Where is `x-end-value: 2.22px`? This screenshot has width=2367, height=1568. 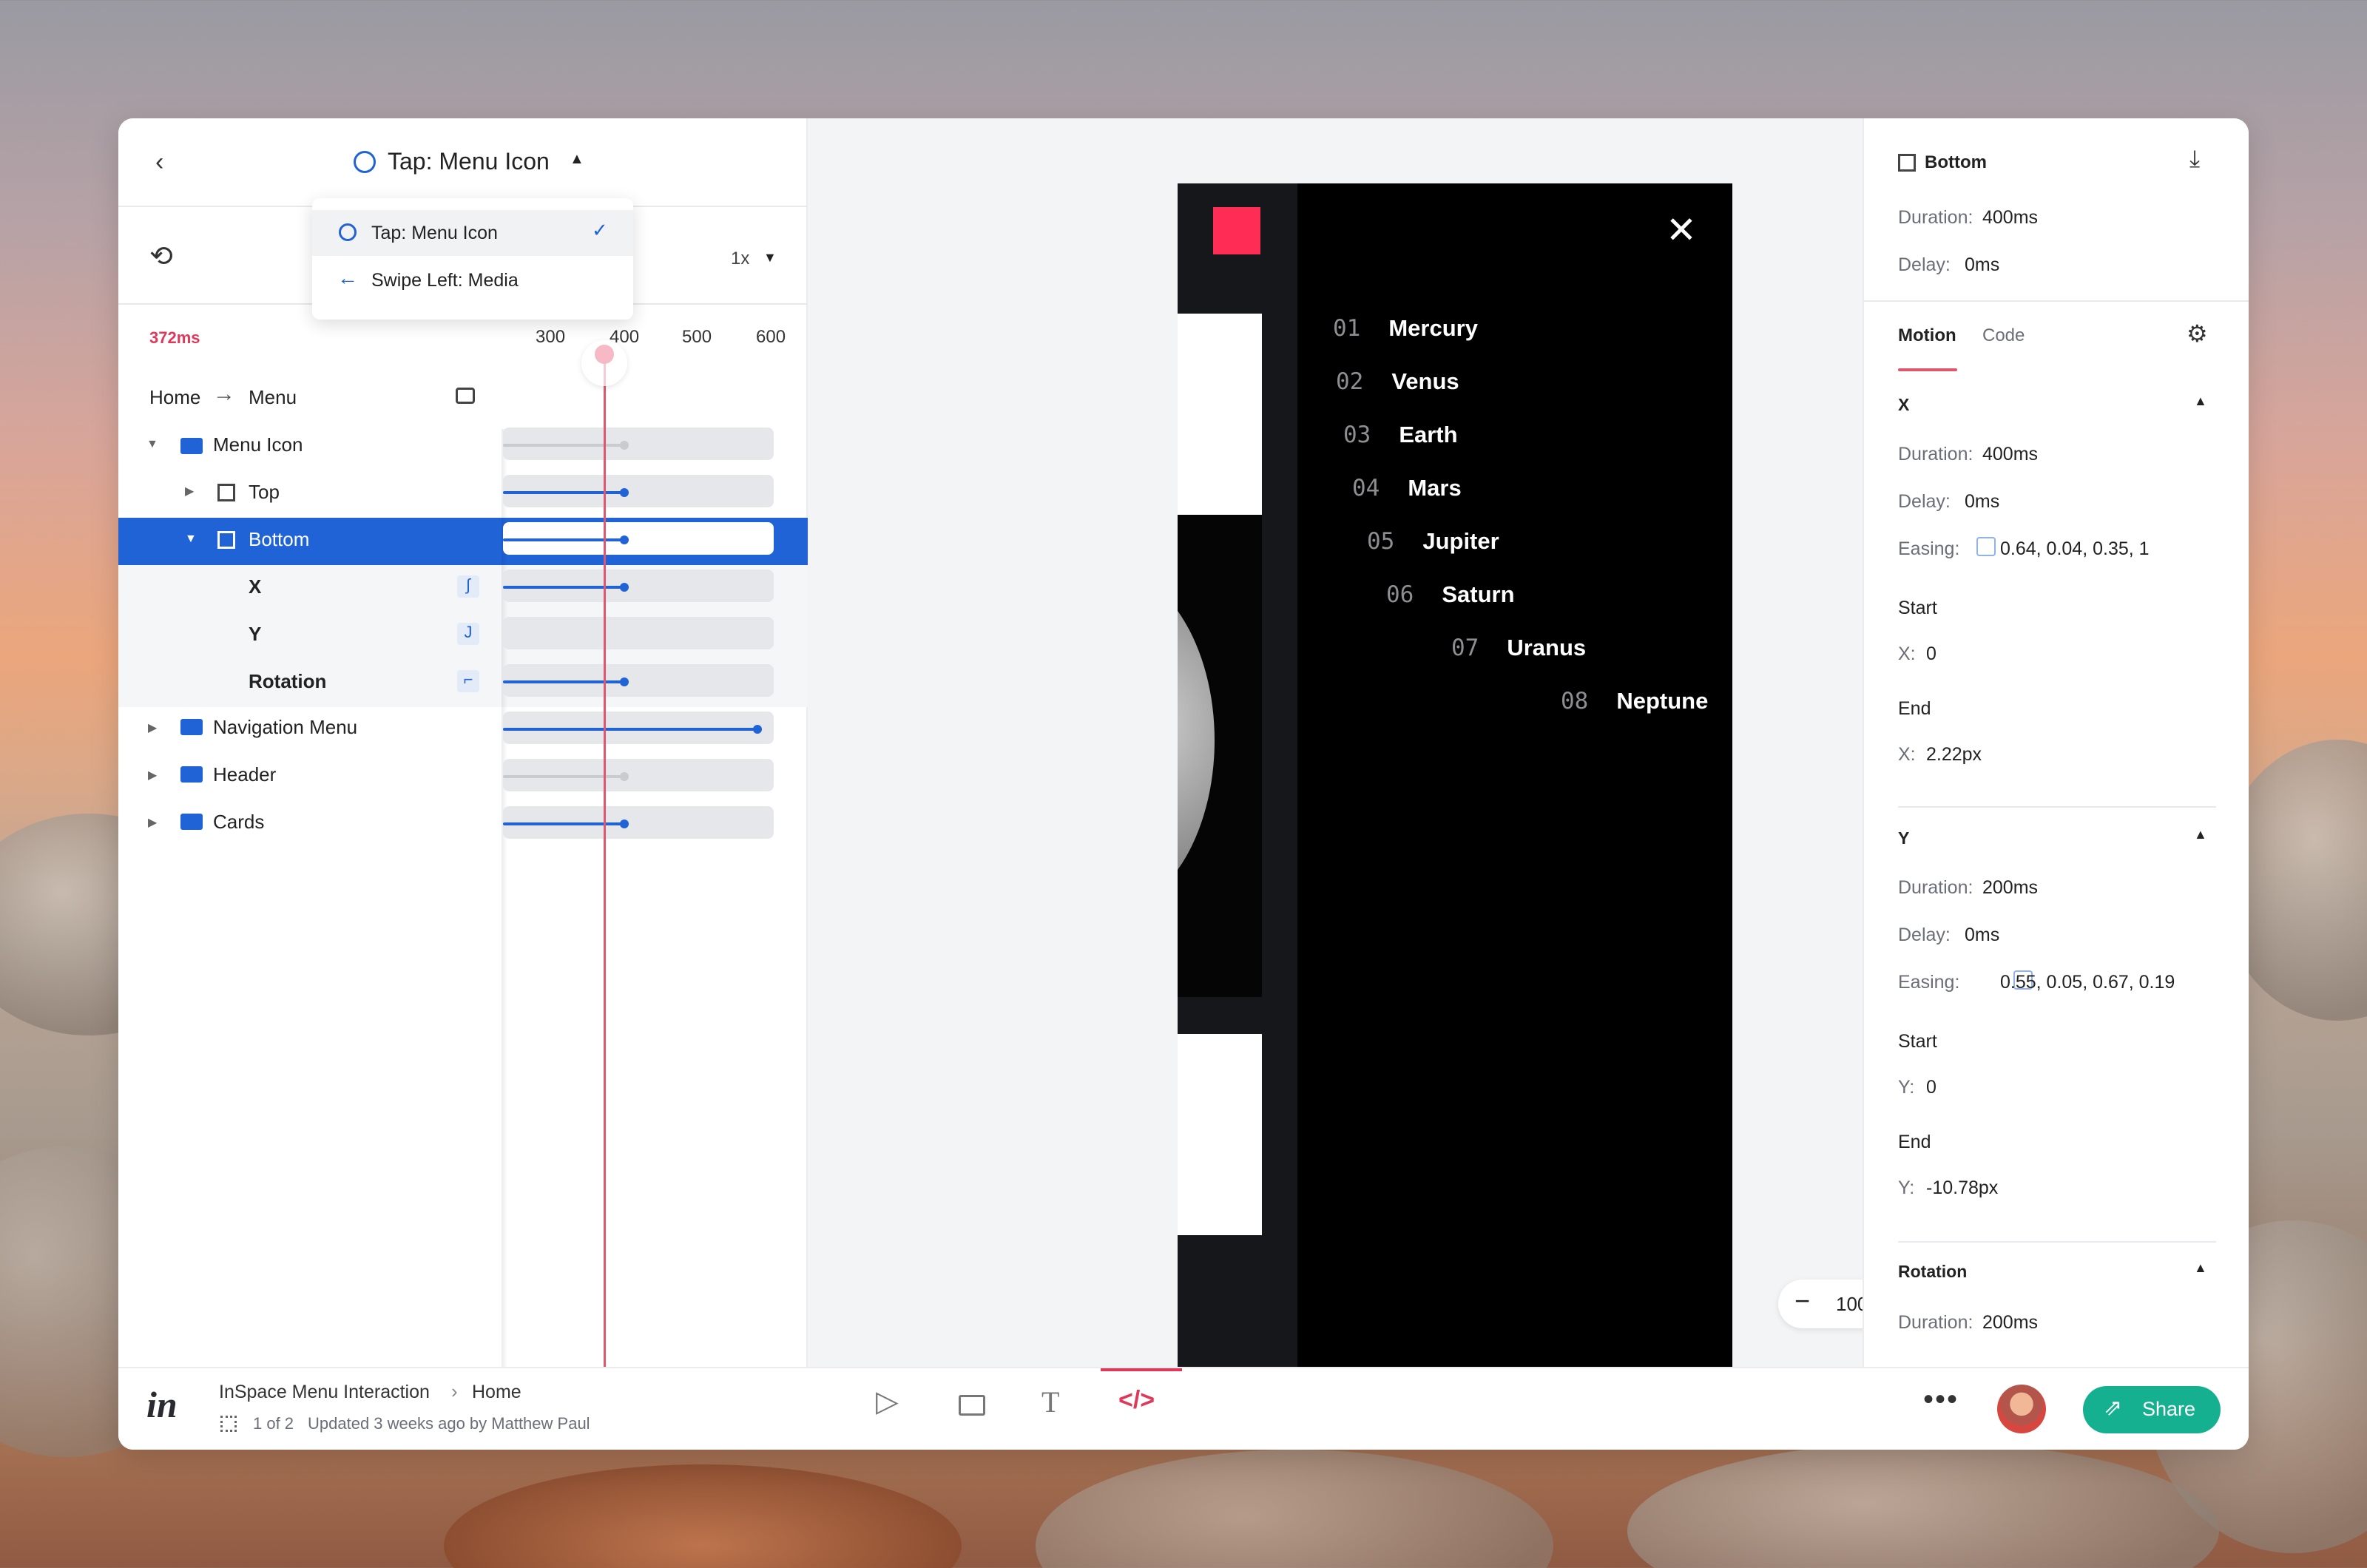
x-end-value: 2.22px is located at coordinates (1954, 754).